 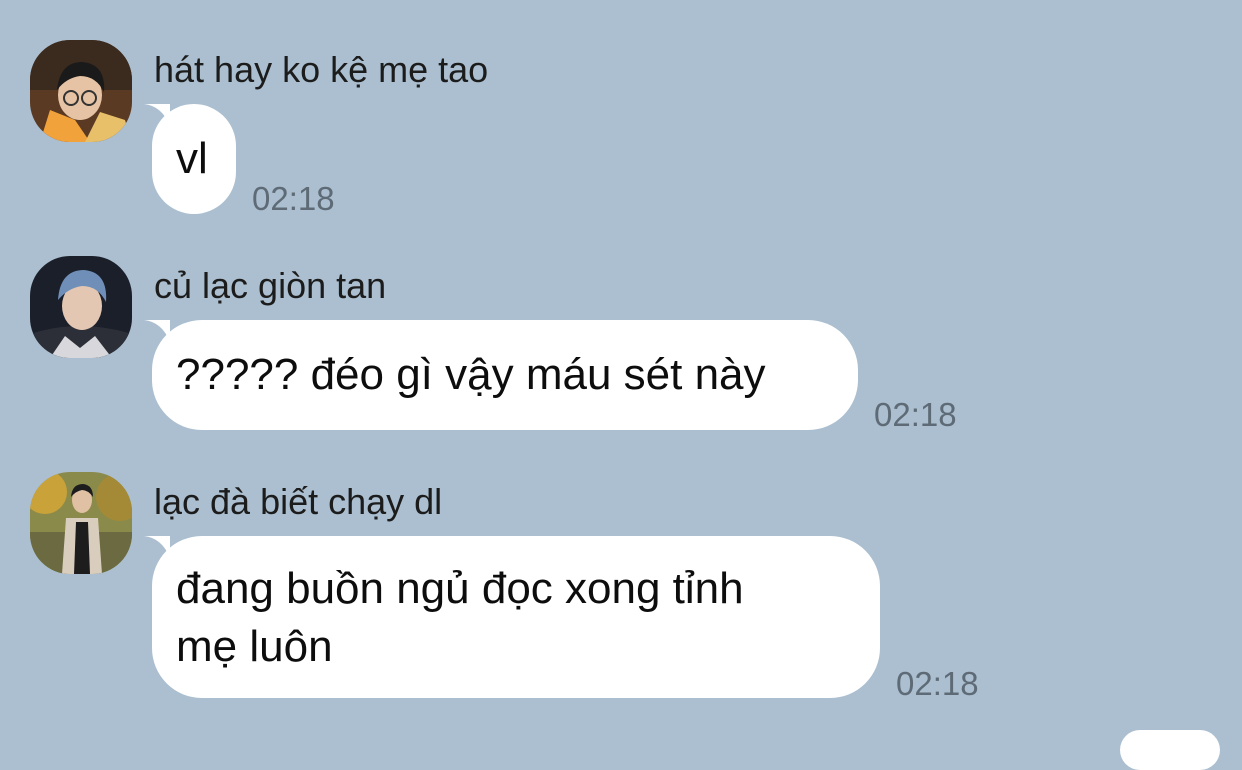 I want to click on message-bubble: đang buồn ngủ đọc xong tỉnh mẹ luôn, so click(x=516, y=617).